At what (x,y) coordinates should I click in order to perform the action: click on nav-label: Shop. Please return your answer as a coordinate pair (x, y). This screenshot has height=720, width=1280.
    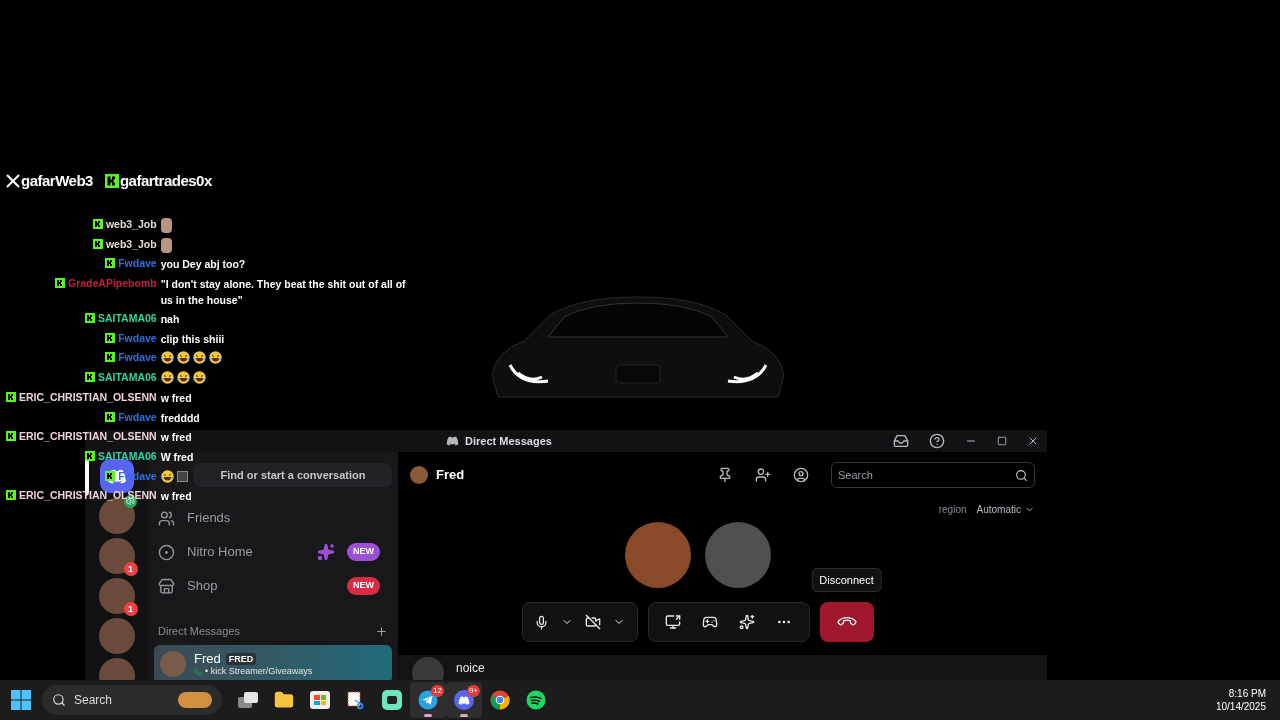
    Looking at the image, I should click on (203, 586).